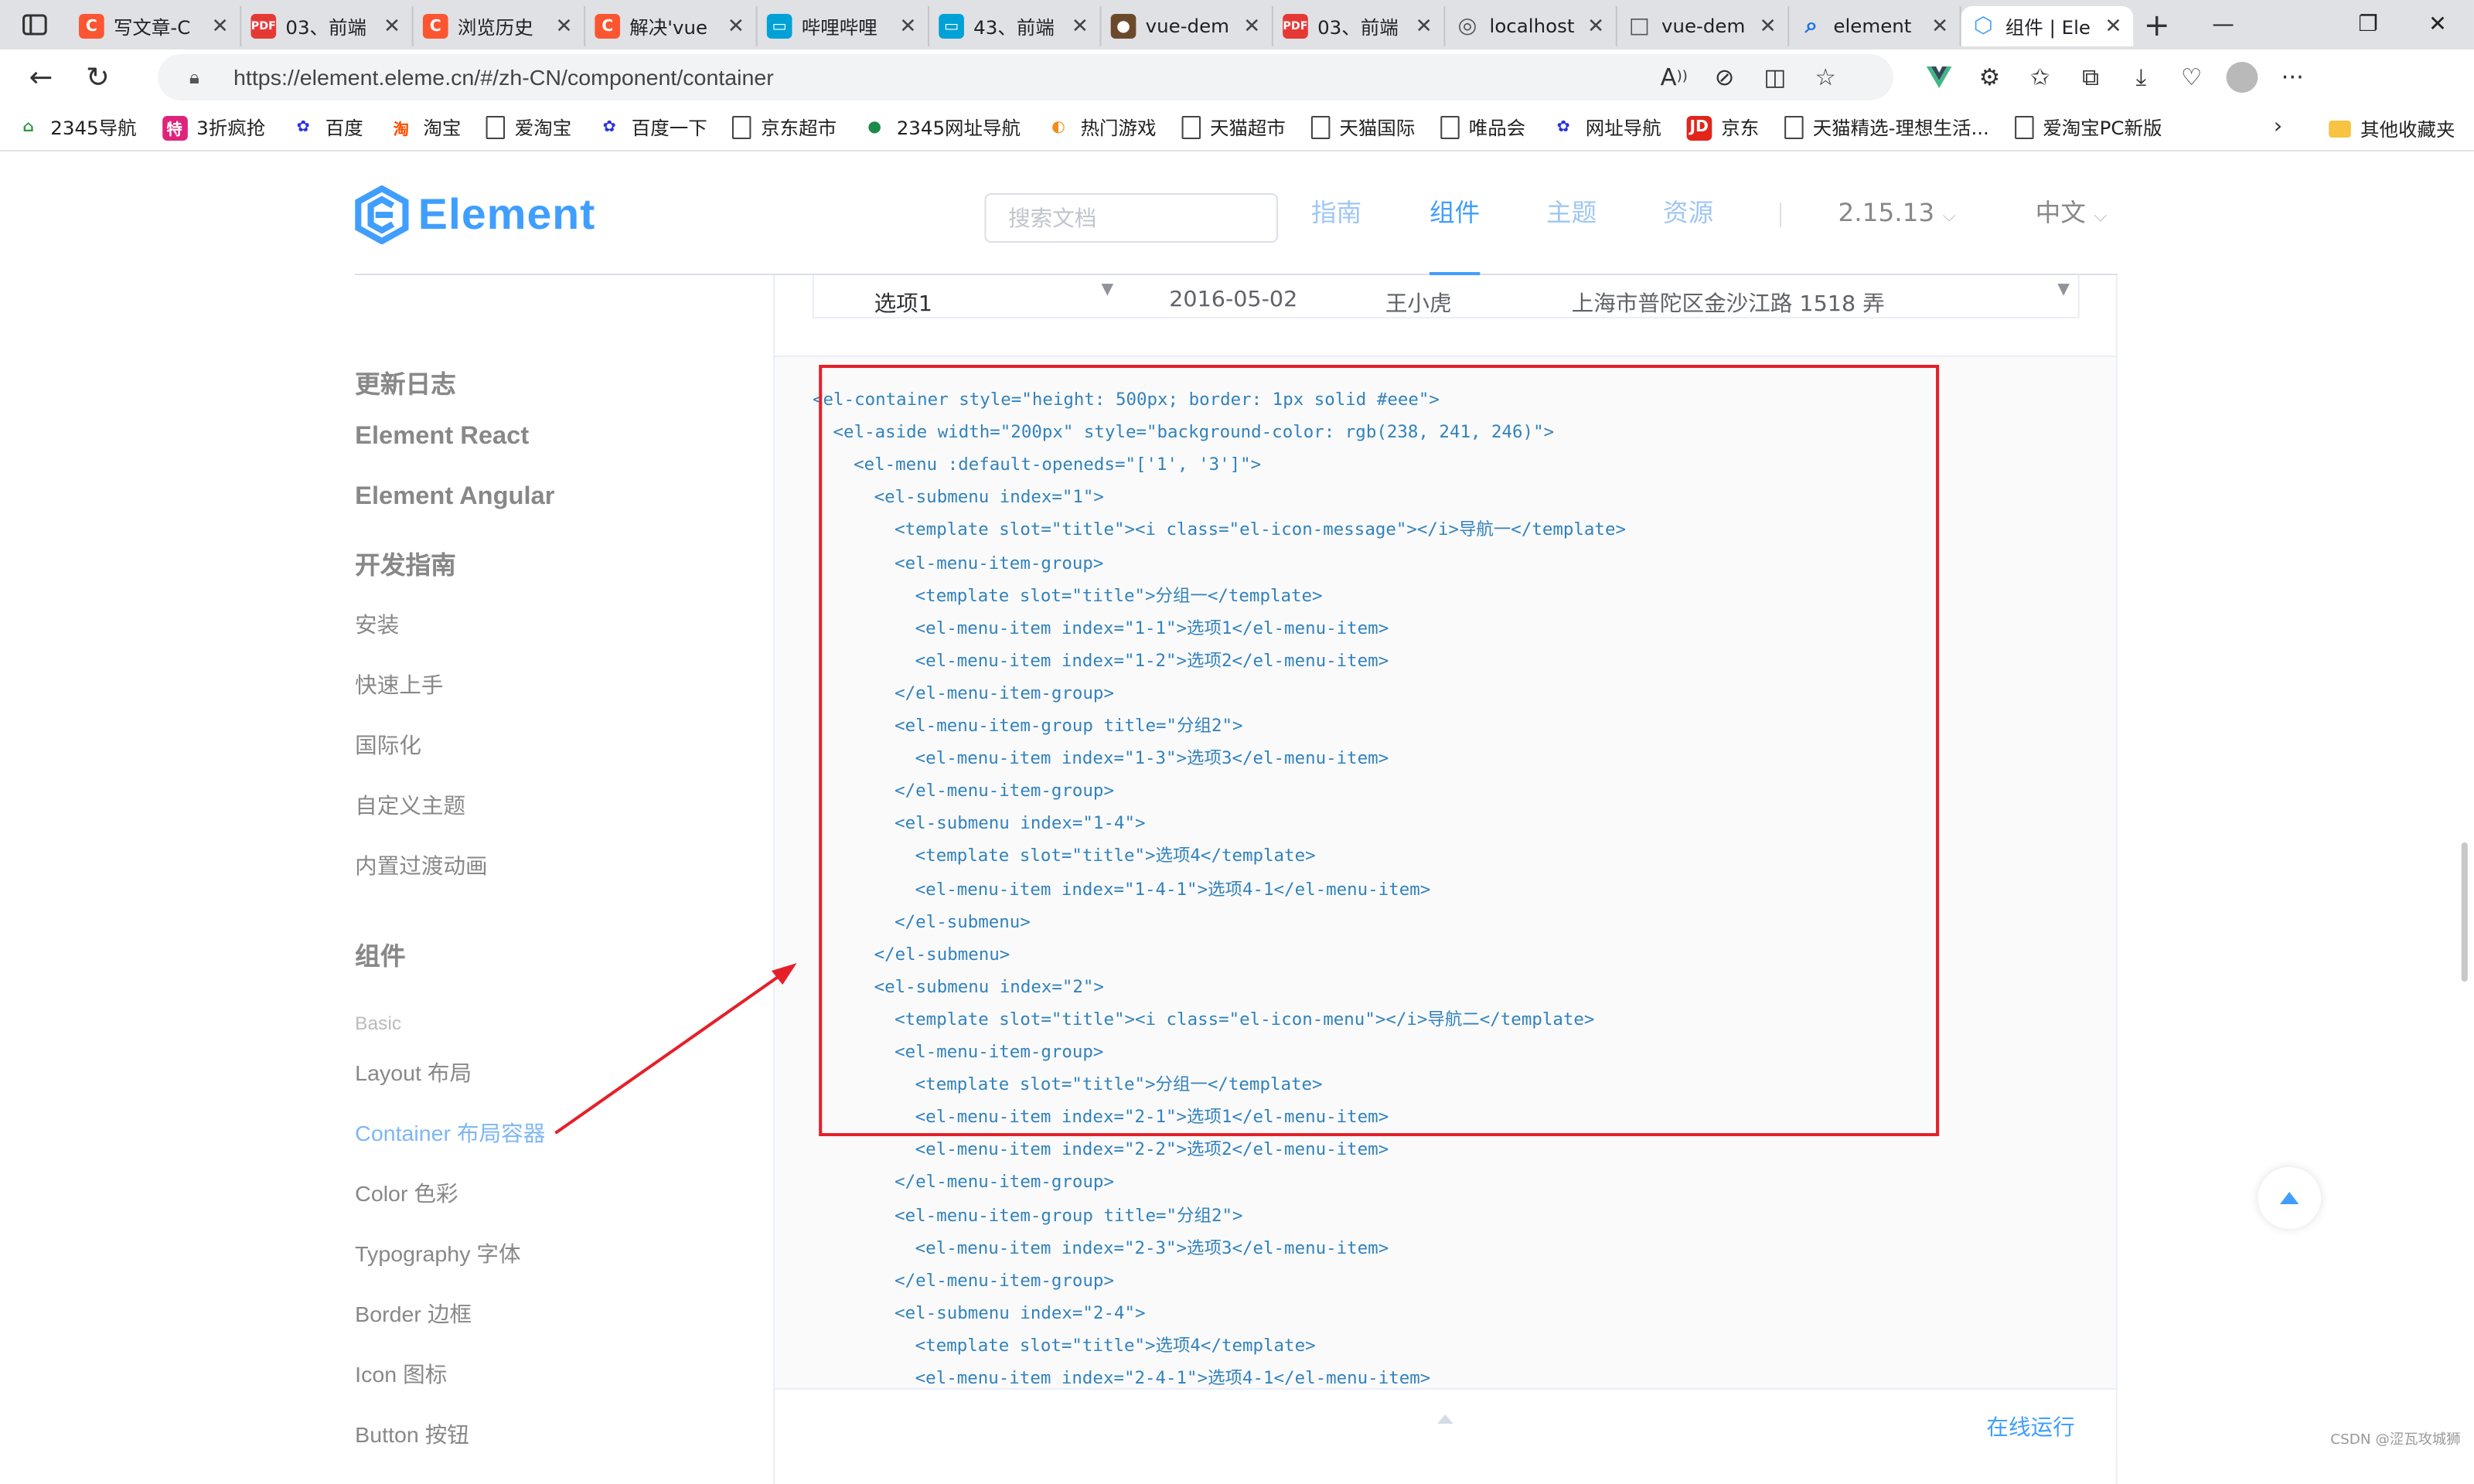 This screenshot has width=2474, height=1484. I want to click on page-scrollbar, so click(2464, 912).